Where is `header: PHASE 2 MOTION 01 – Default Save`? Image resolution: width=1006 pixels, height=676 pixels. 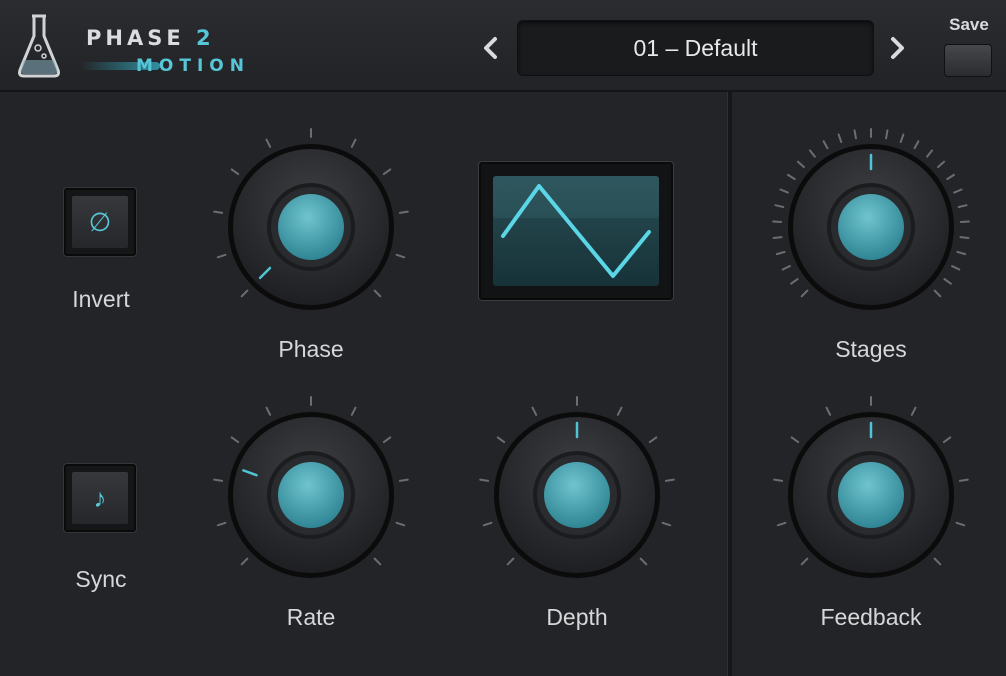
header: PHASE 2 MOTION 01 – Default Save is located at coordinates (503, 46).